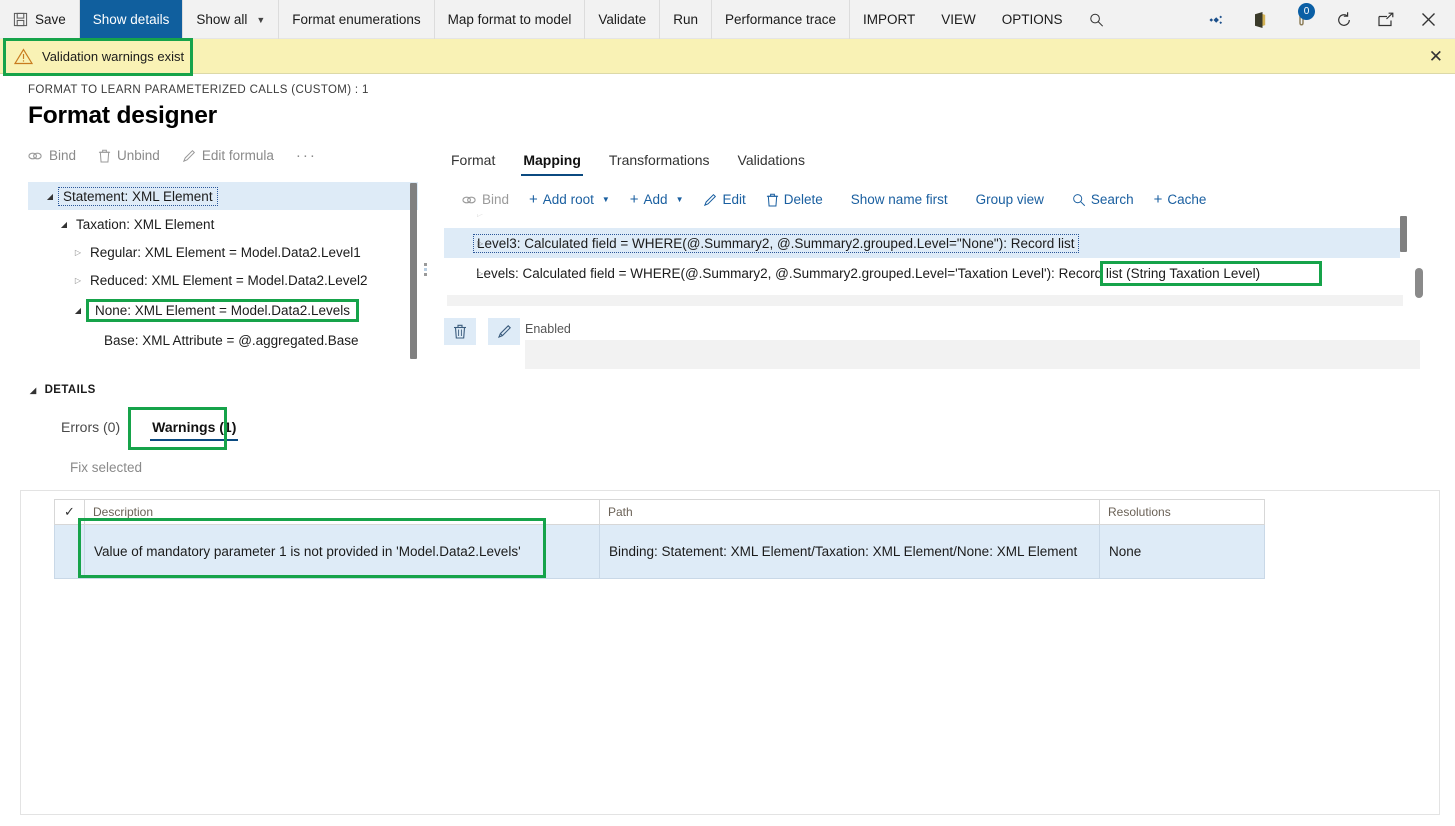  I want to click on collapse-triangle-icon: ◢, so click(33, 390).